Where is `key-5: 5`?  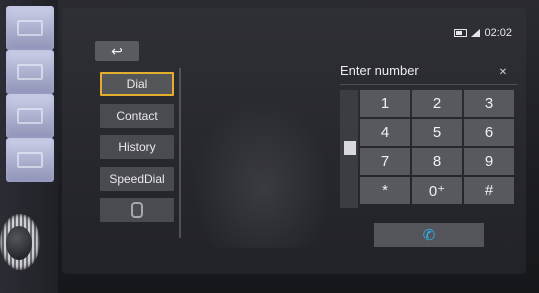 key-5: 5 is located at coordinates (437, 132).